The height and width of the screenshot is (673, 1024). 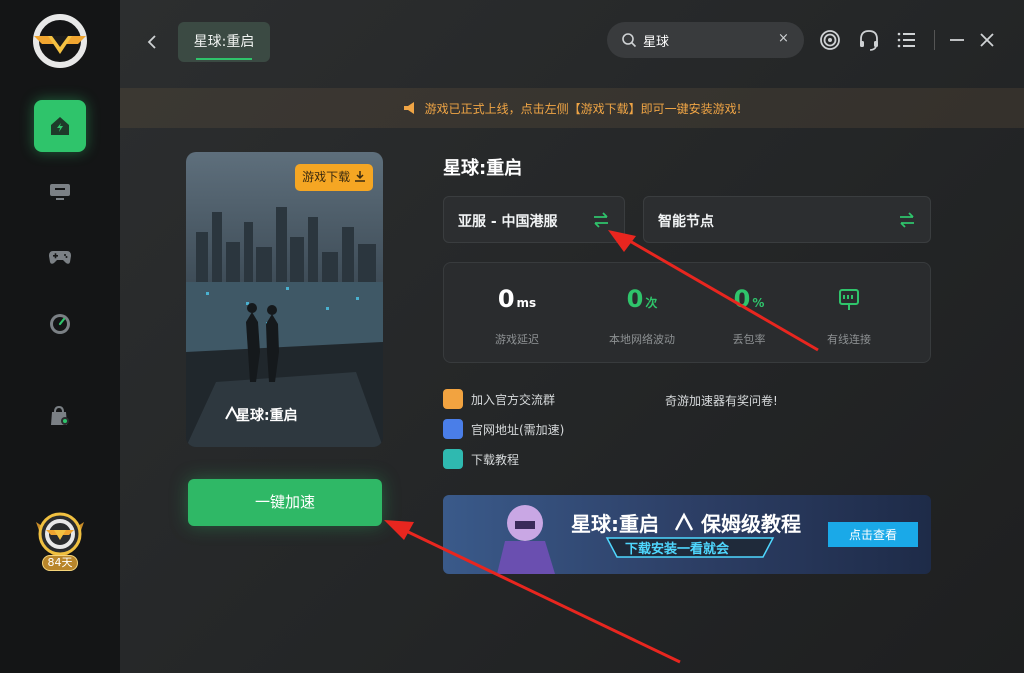 I want to click on one-click-boost-button: 一键加速, so click(x=285, y=502).